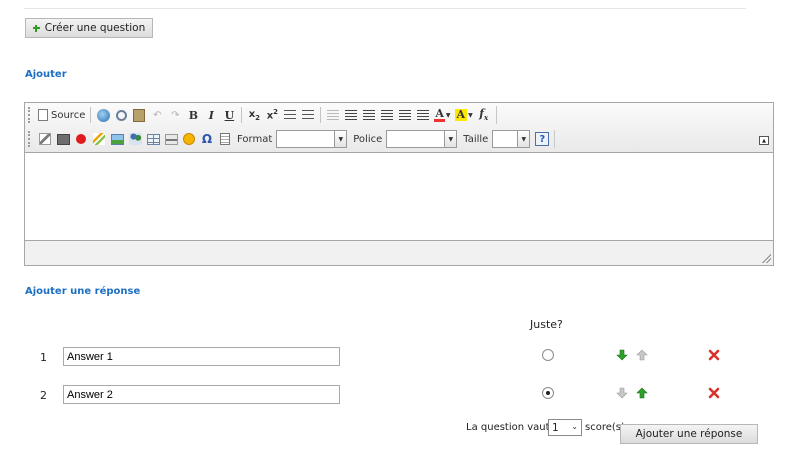 The width and height of the screenshot is (800, 452). Describe the element at coordinates (63, 139) in the screenshot. I see `video-button` at that location.